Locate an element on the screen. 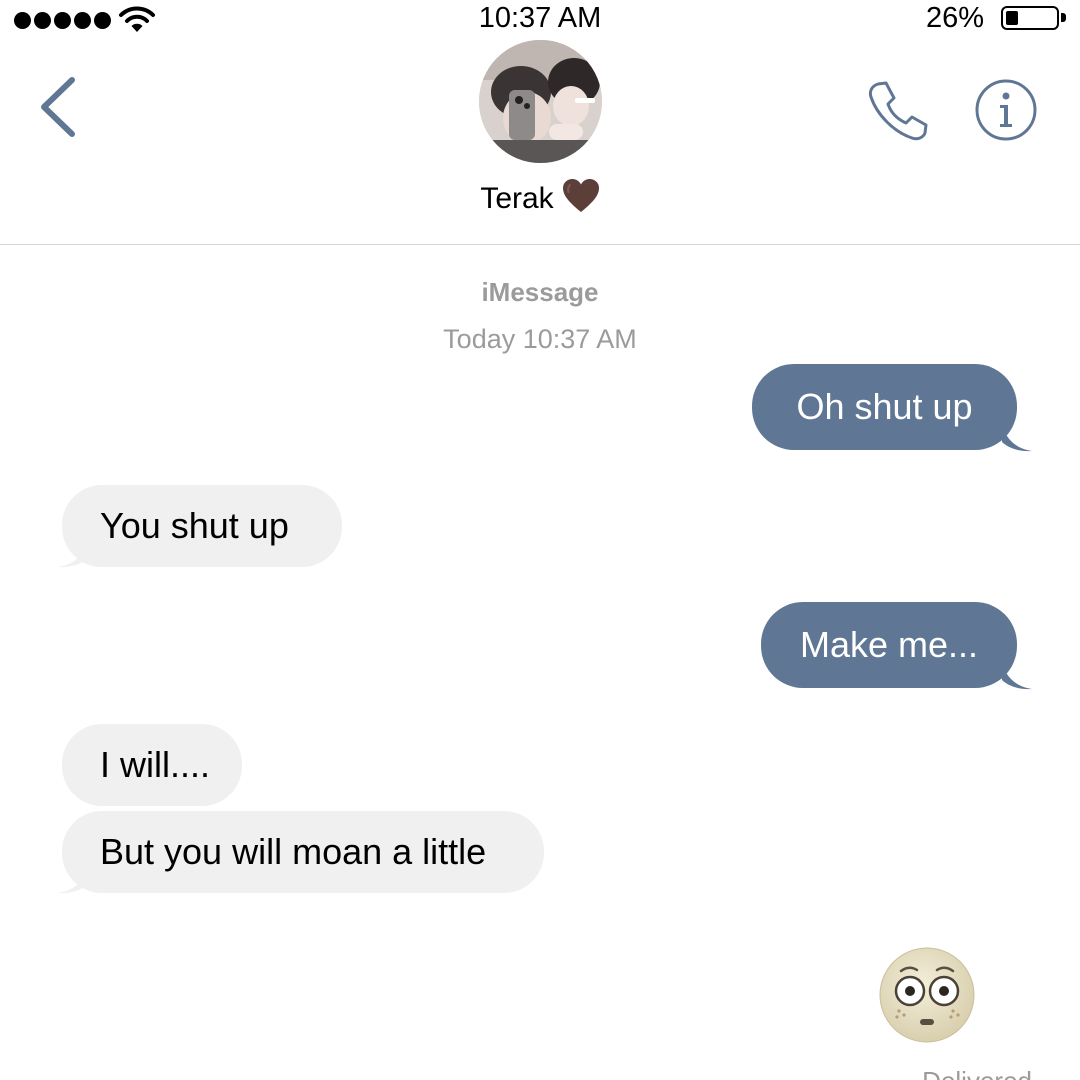  message-bubble-received: You shut up is located at coordinates (202, 526).